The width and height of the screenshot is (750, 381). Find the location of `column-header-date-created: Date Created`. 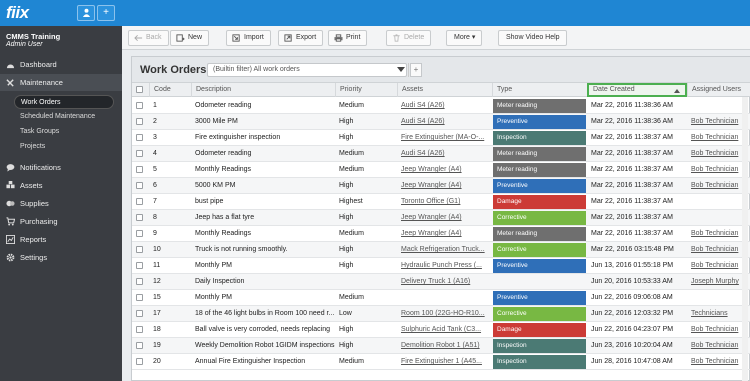

column-header-date-created: Date Created is located at coordinates (637, 90).